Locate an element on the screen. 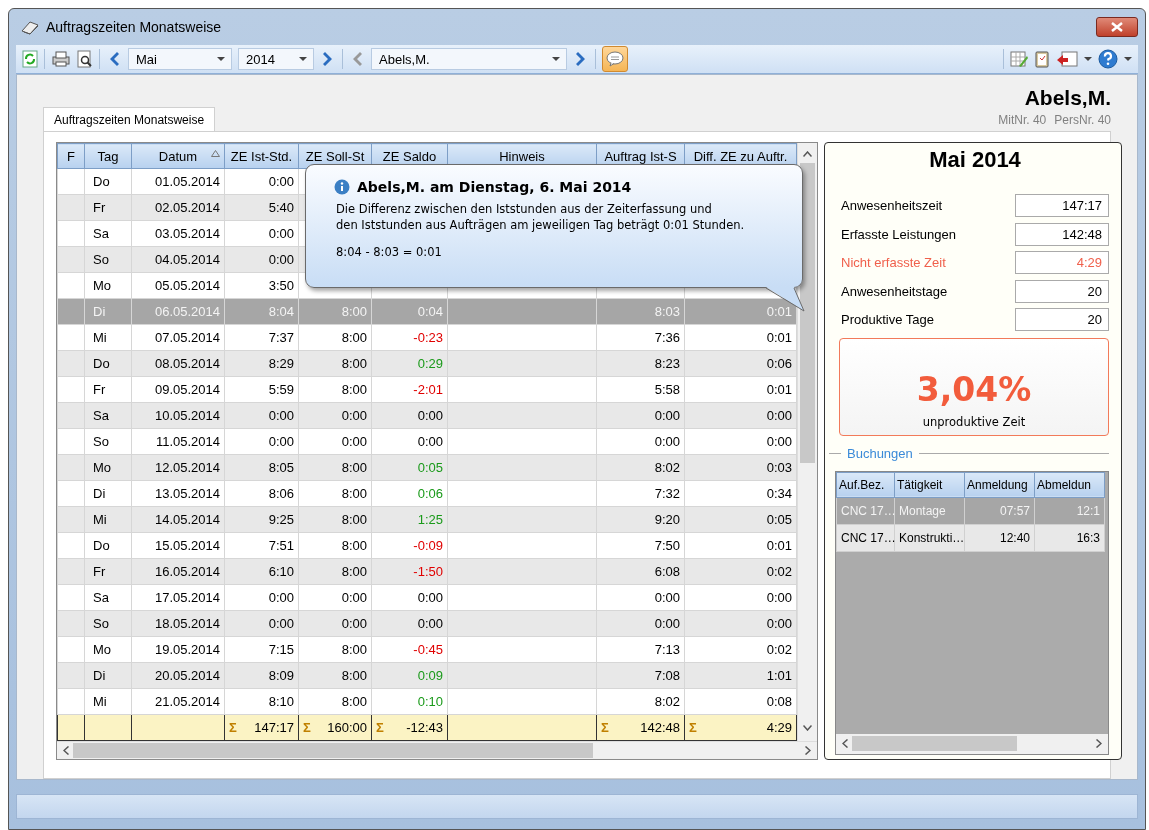 Image resolution: width=1149 pixels, height=830 pixels. day-cell: Fr is located at coordinates (108, 389).